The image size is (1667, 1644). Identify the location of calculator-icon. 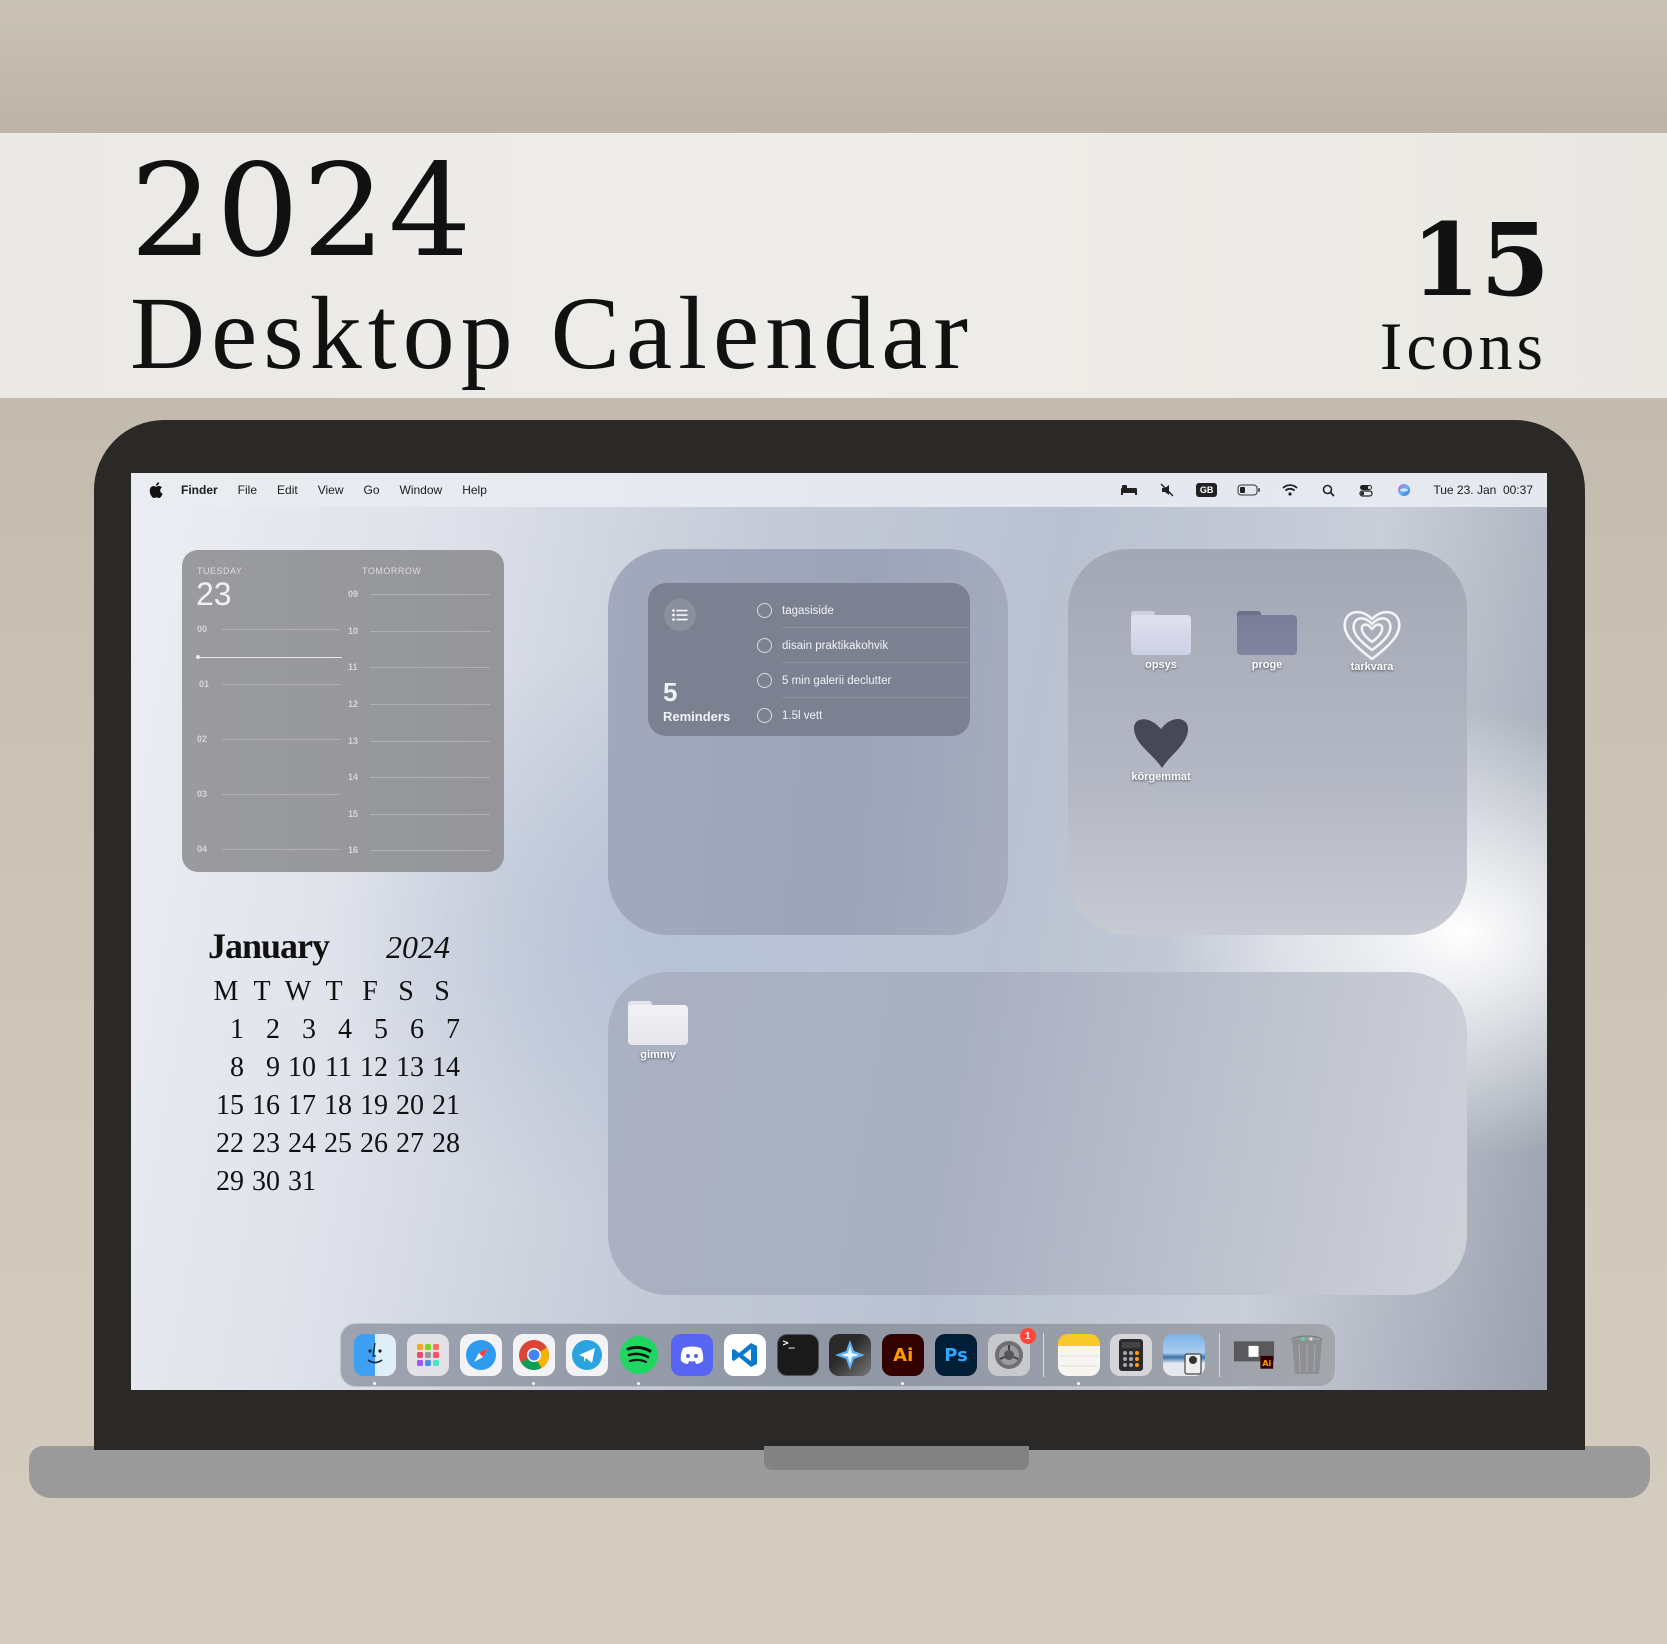
(1131, 1355).